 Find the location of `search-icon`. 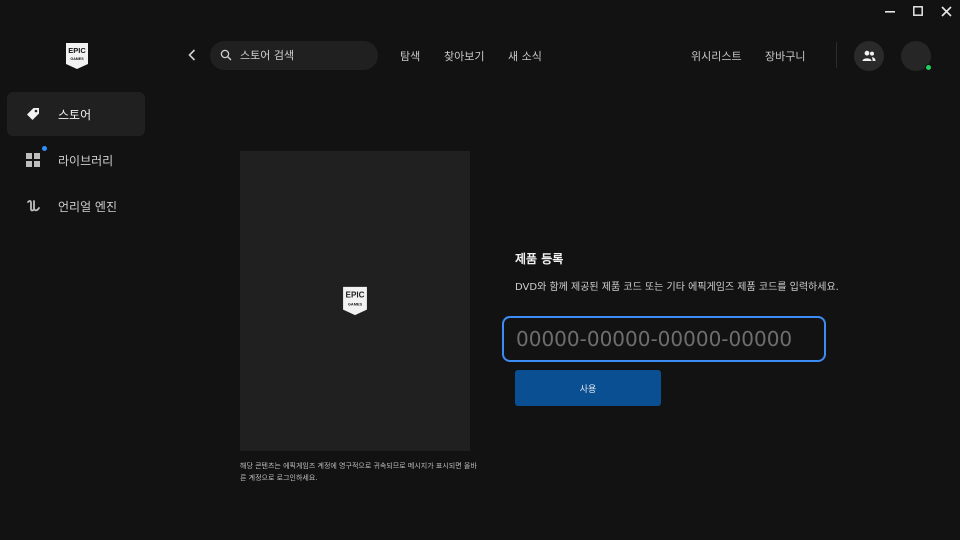

search-icon is located at coordinates (226, 55).